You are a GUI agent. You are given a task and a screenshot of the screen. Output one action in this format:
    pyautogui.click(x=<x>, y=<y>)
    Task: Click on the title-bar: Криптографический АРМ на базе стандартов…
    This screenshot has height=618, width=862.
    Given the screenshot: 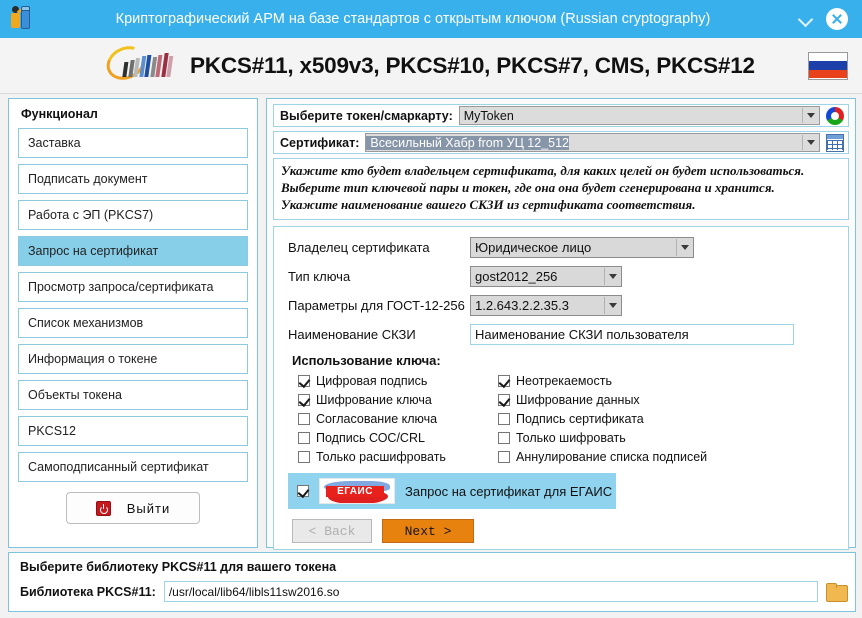 What is the action you would take?
    pyautogui.click(x=431, y=19)
    